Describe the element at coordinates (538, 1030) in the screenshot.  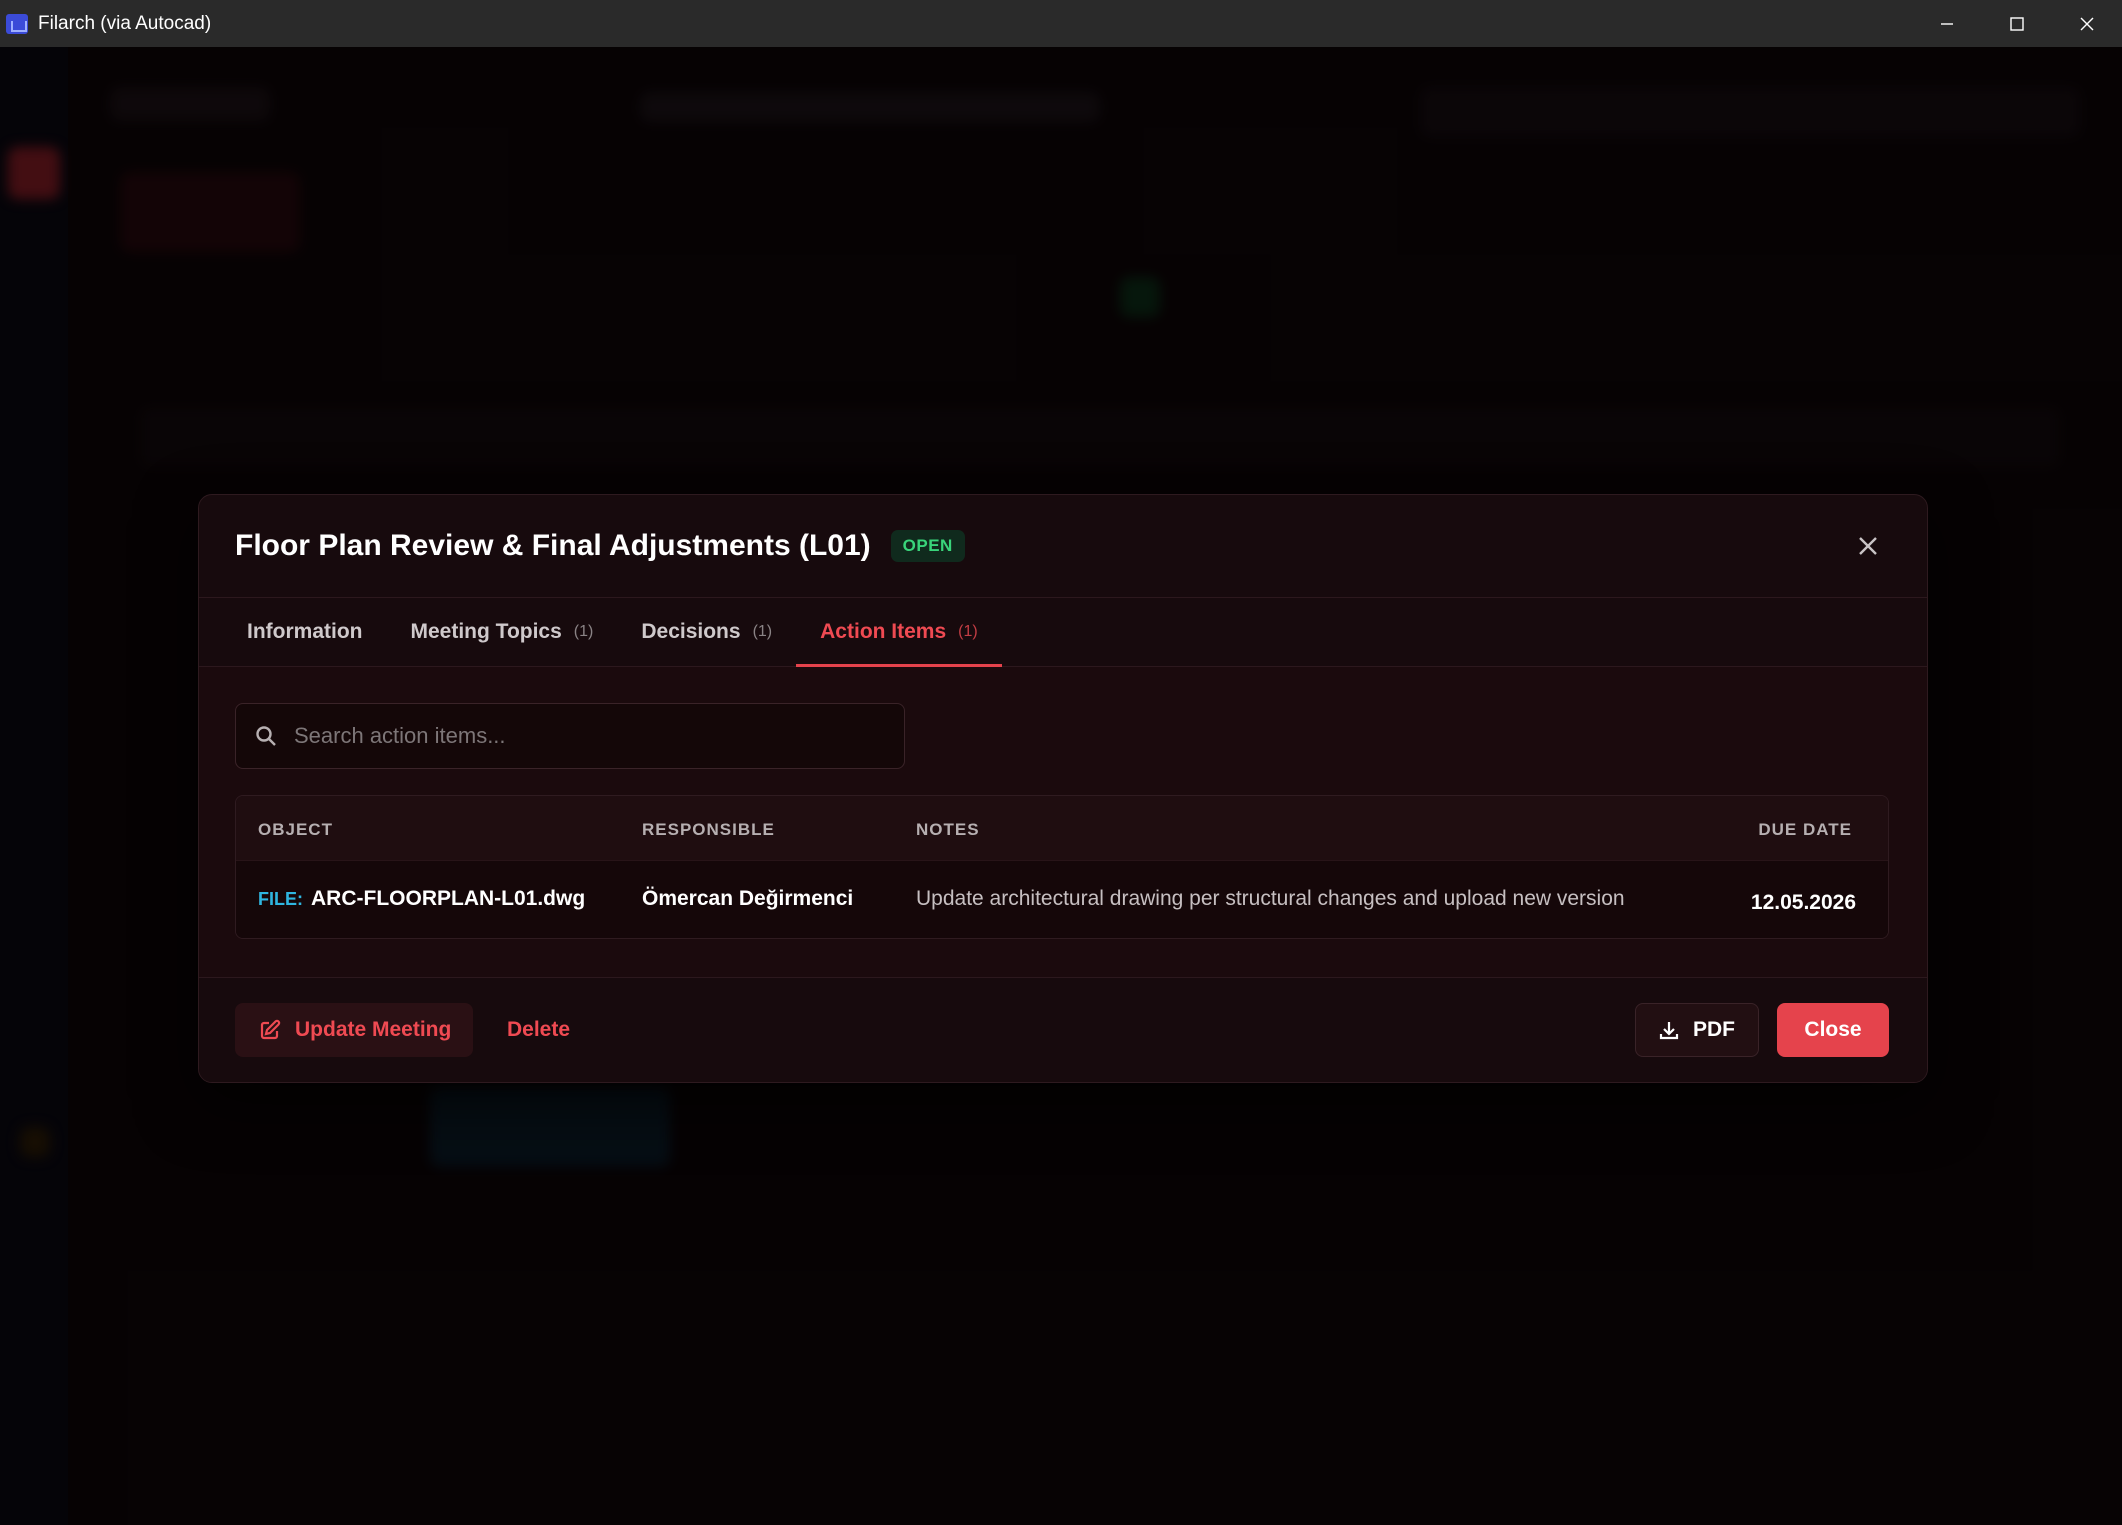
I see `delete-button: Delete` at that location.